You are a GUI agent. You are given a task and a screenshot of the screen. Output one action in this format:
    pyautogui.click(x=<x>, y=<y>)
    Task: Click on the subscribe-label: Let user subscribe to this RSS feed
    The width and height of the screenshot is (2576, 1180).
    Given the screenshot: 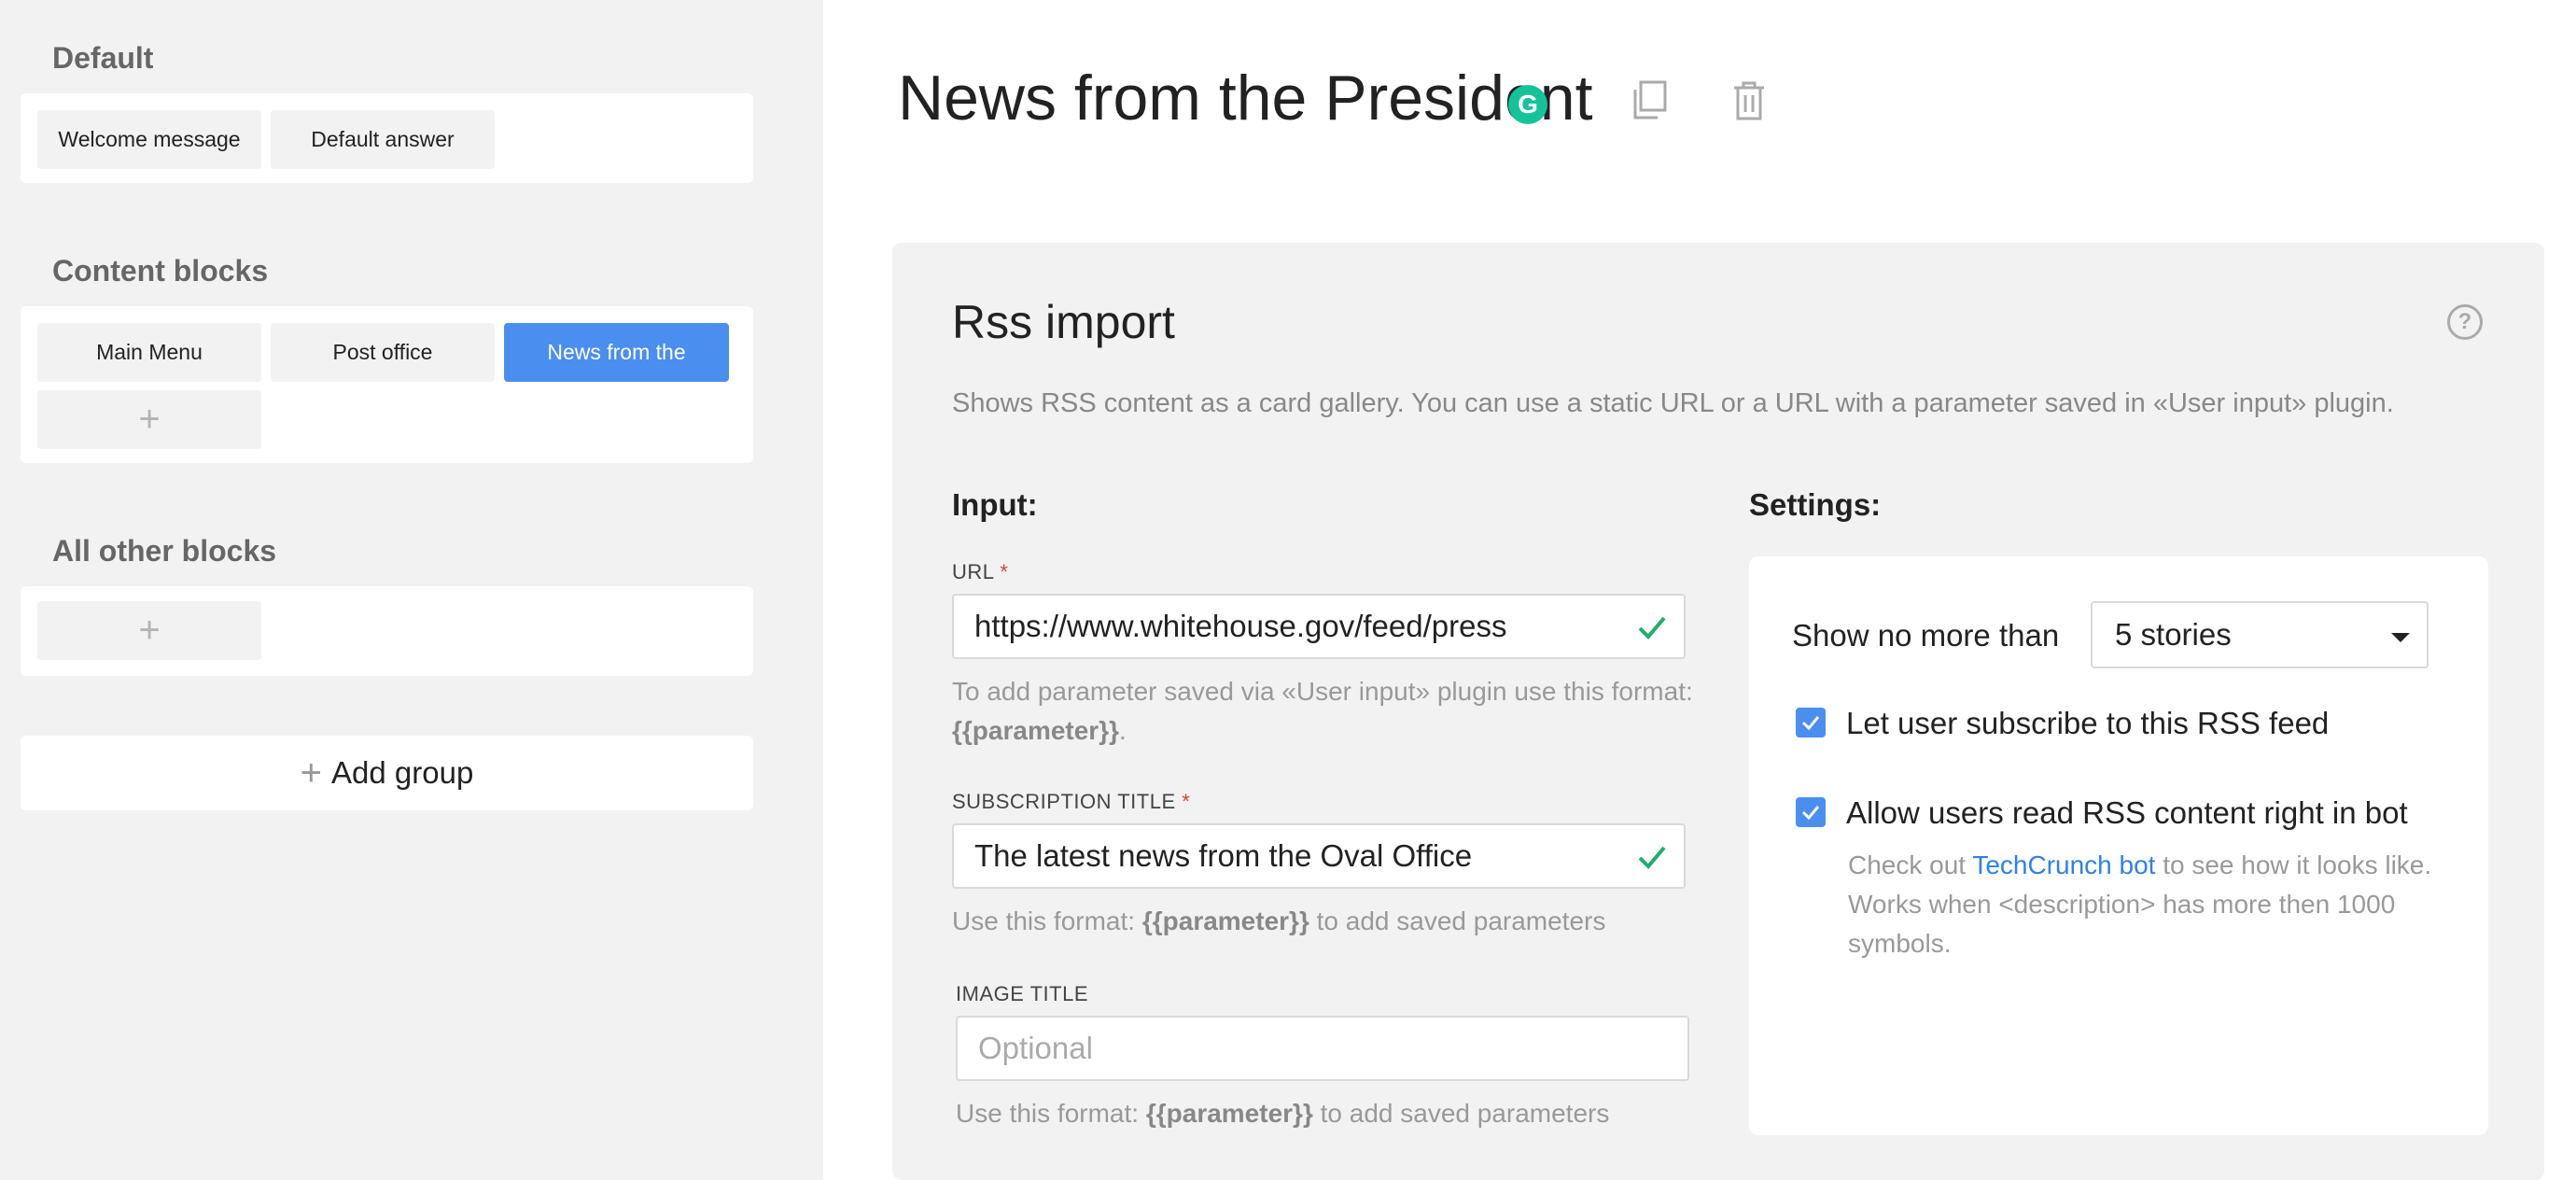 What is the action you would take?
    pyautogui.click(x=2088, y=723)
    